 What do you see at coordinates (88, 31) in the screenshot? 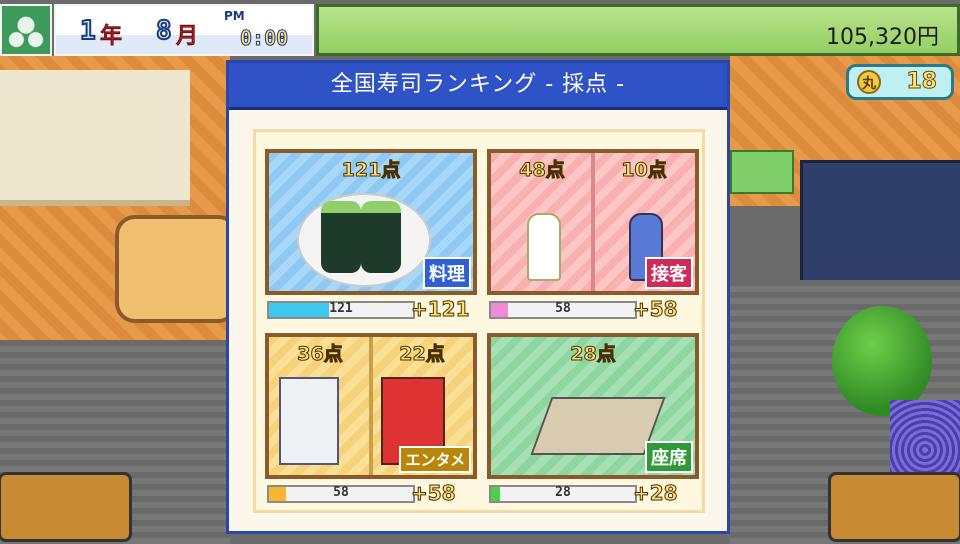
I see `year-number: 1` at bounding box center [88, 31].